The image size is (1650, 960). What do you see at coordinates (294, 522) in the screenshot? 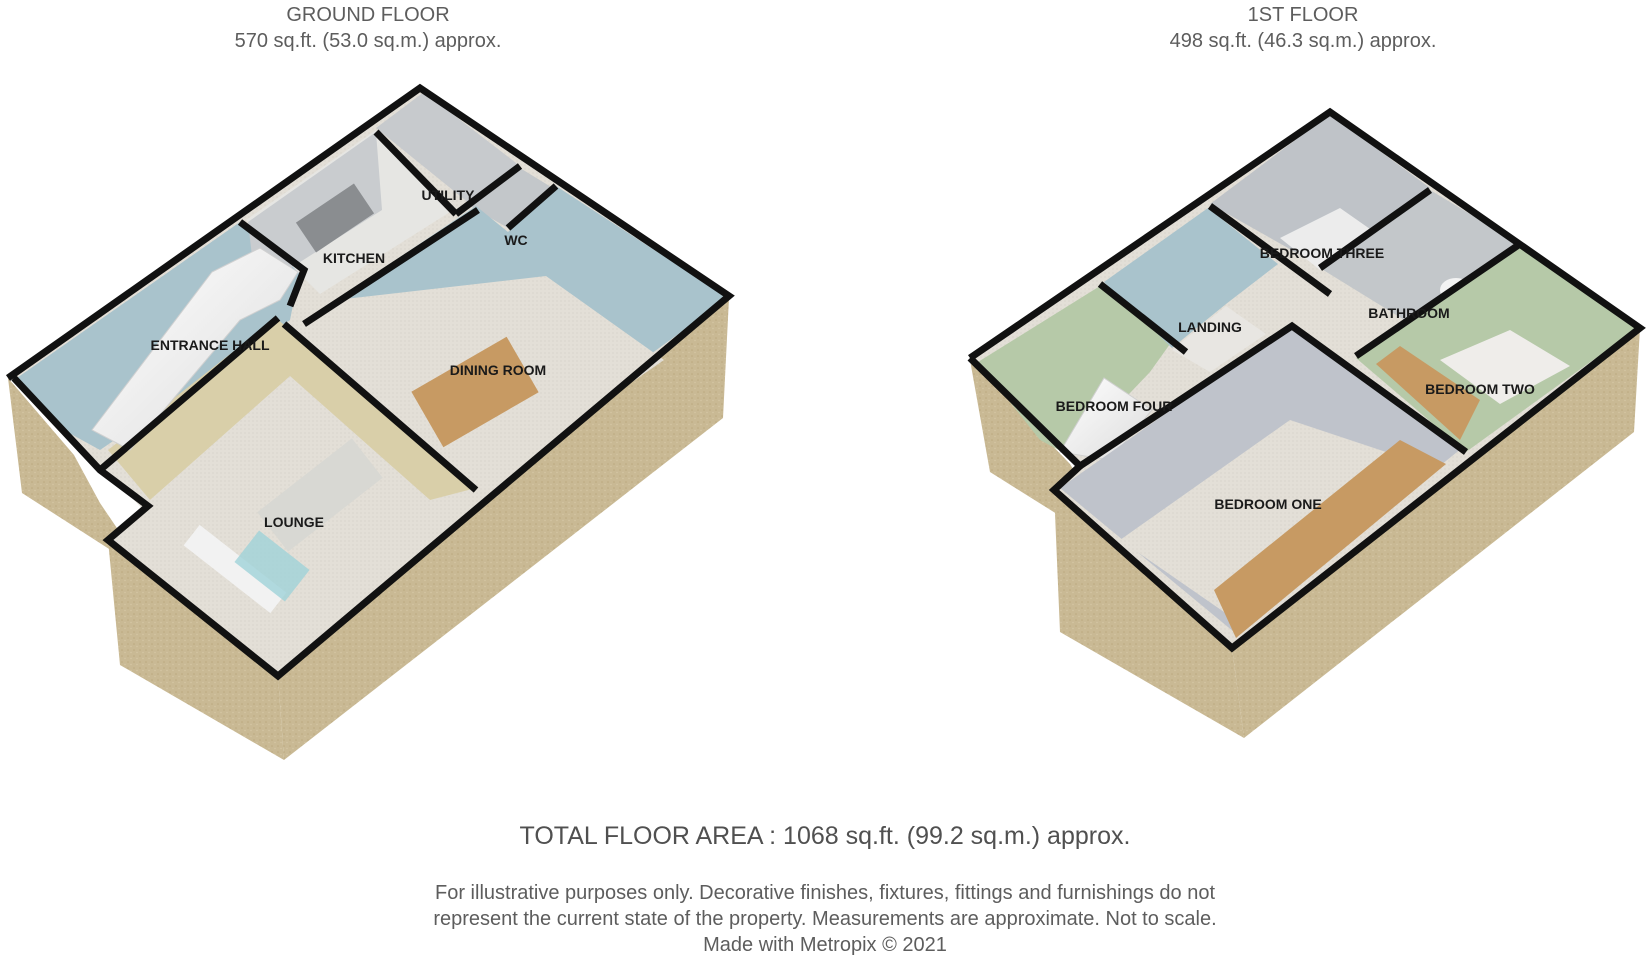
I see `label-lounge: LOUNGE` at bounding box center [294, 522].